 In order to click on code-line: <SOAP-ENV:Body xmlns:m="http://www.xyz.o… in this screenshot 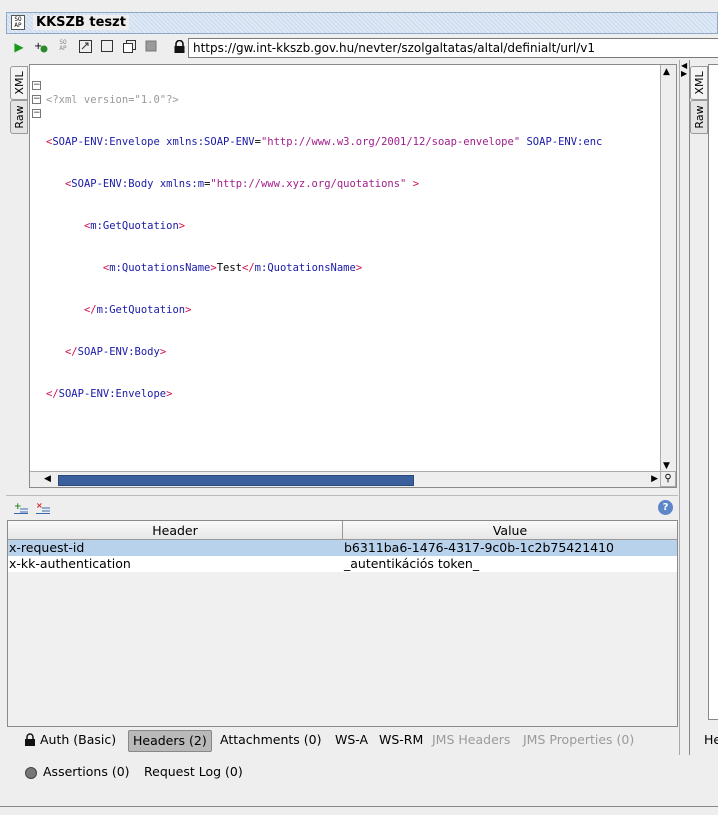, I will do `click(242, 184)`.